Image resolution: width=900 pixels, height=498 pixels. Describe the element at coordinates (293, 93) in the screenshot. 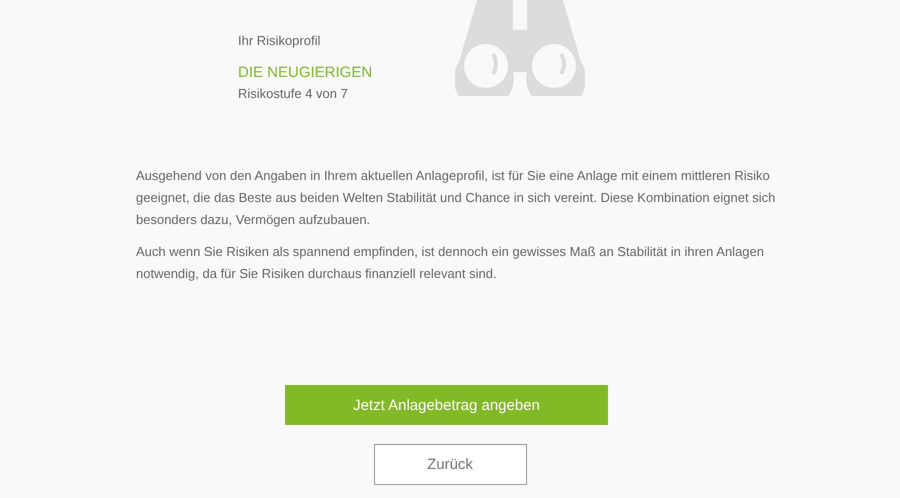

I see `risk-level-text: Risikostufe 4 von 7` at that location.